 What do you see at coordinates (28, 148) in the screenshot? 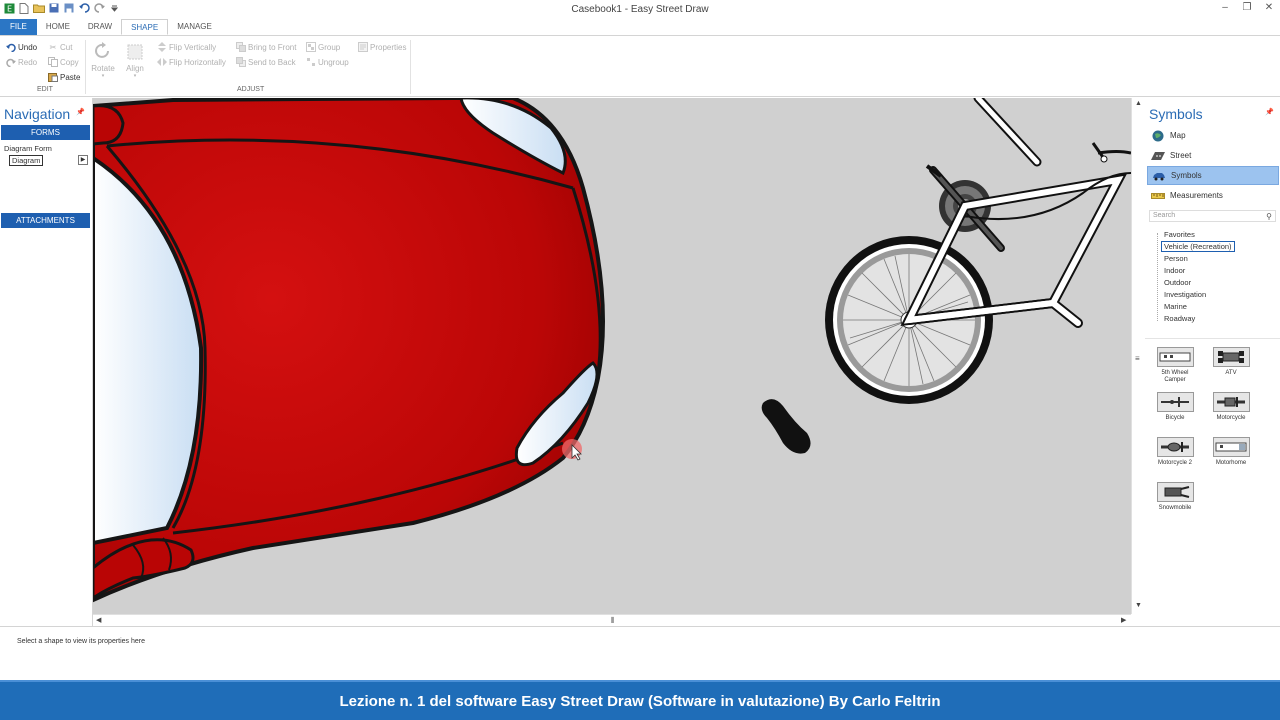
I see `form-name: Diagram Form` at bounding box center [28, 148].